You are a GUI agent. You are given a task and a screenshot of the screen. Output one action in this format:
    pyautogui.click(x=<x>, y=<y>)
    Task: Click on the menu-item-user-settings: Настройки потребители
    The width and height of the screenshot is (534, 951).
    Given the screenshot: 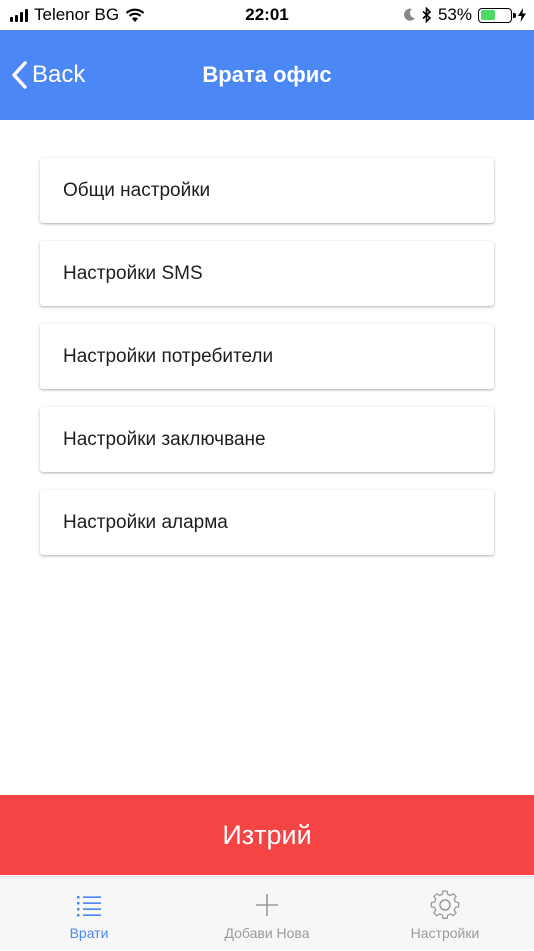 What is the action you would take?
    pyautogui.click(x=267, y=356)
    